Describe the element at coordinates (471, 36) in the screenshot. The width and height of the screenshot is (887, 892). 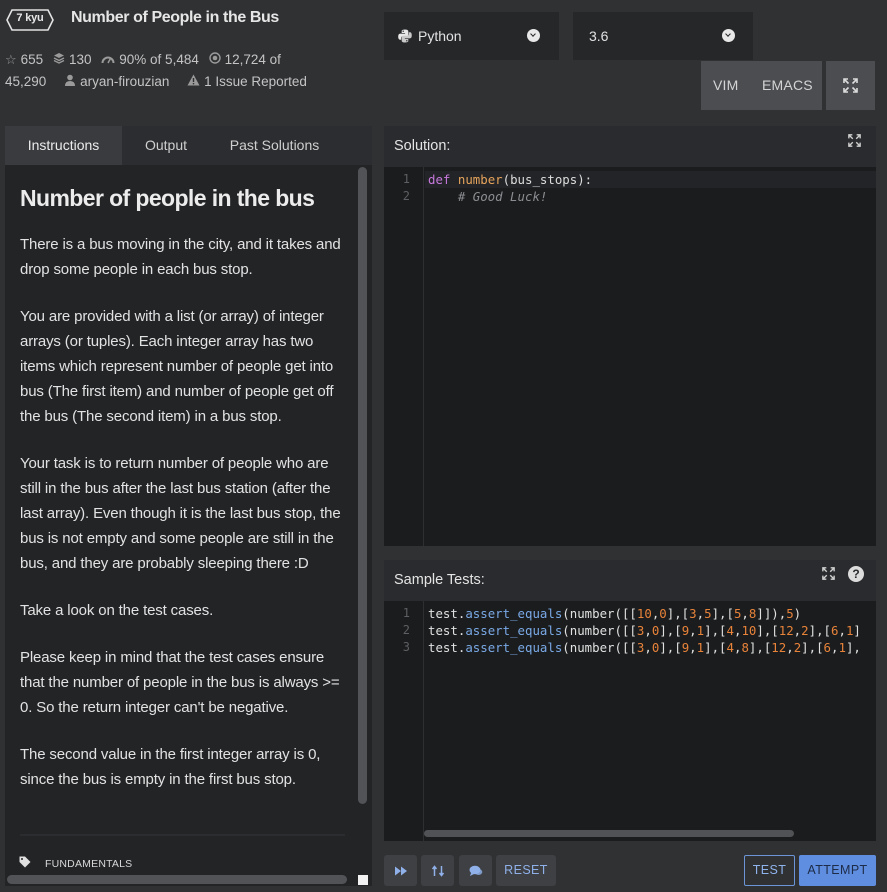
I see `language-select: Python` at that location.